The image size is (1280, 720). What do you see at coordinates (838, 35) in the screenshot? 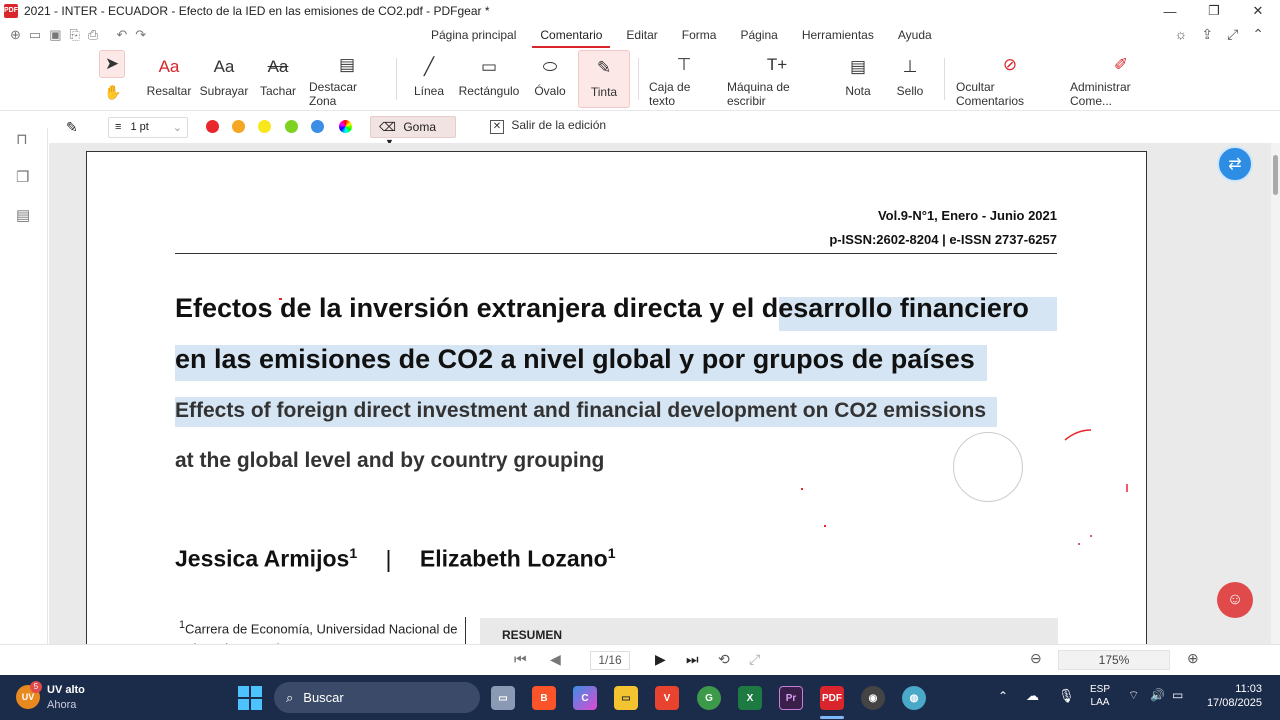
I see `tab-herramientas: Herramientas` at bounding box center [838, 35].